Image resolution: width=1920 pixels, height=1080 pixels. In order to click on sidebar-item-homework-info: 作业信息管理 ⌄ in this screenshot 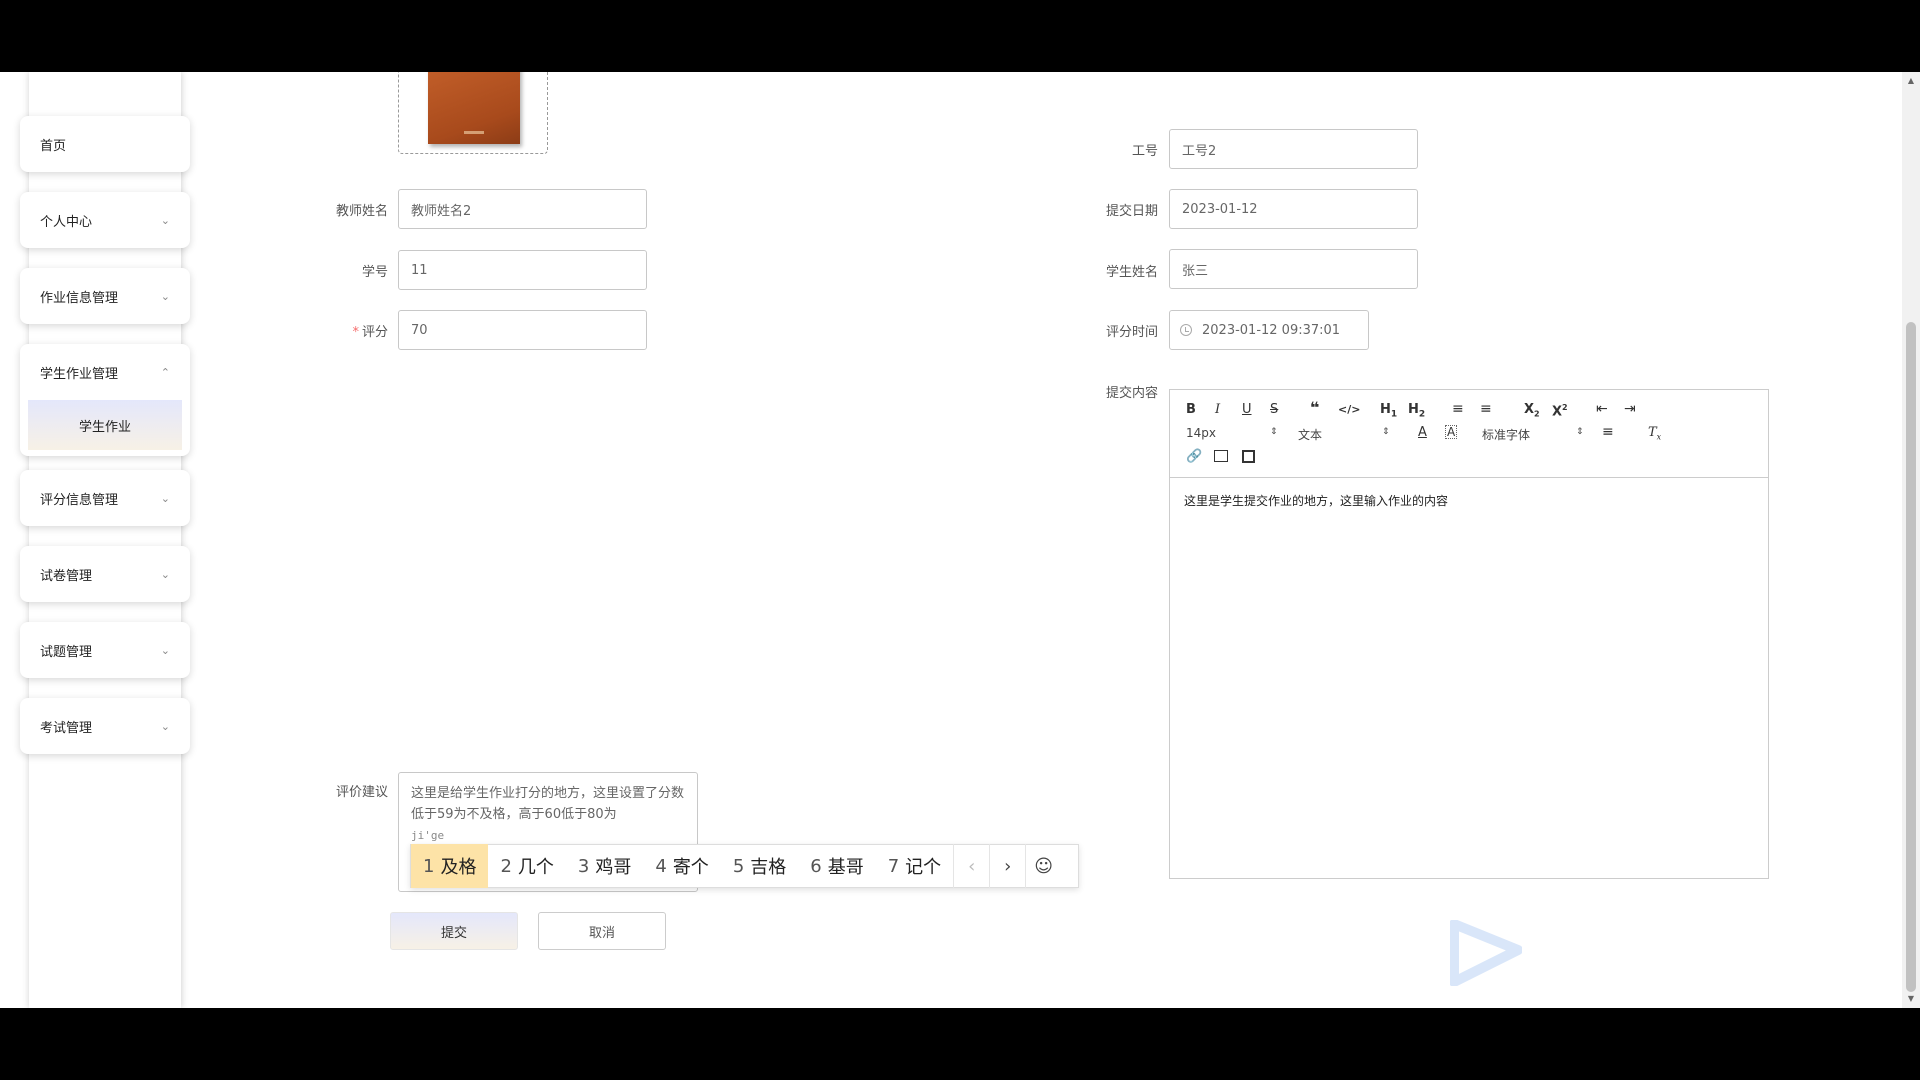, I will do `click(105, 296)`.